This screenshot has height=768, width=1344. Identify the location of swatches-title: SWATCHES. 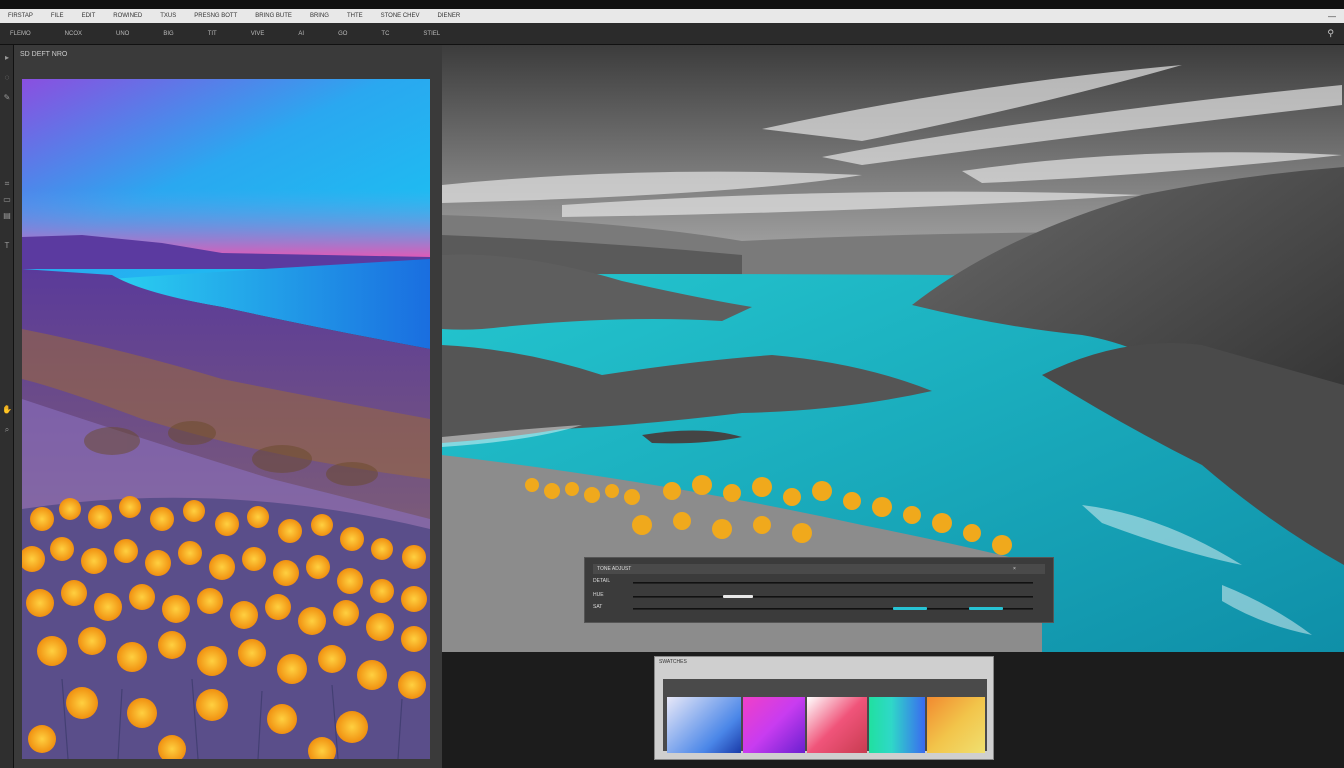
(673, 662).